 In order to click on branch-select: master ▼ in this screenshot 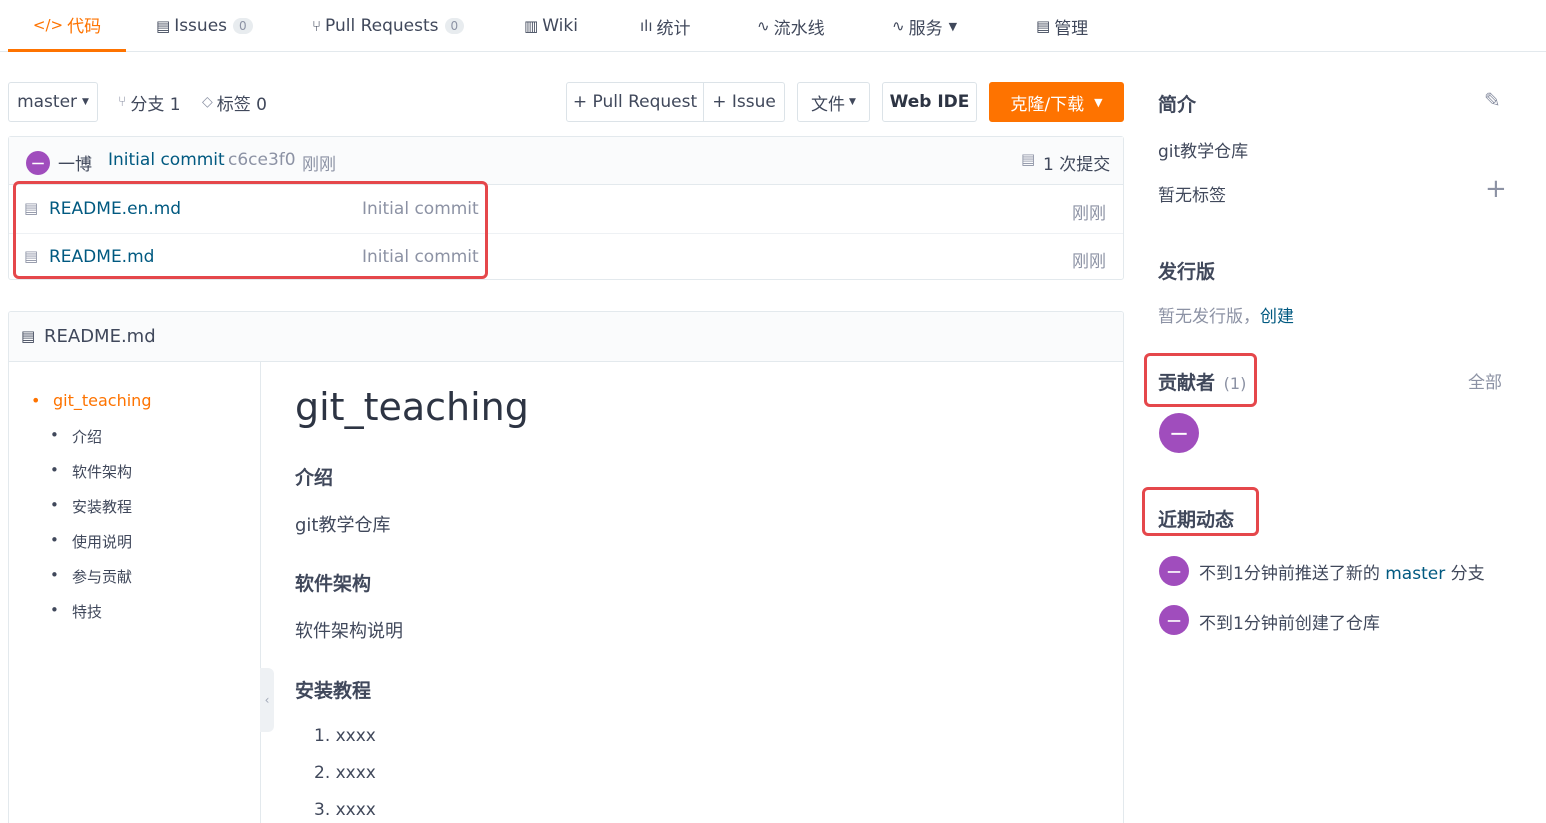, I will do `click(53, 102)`.